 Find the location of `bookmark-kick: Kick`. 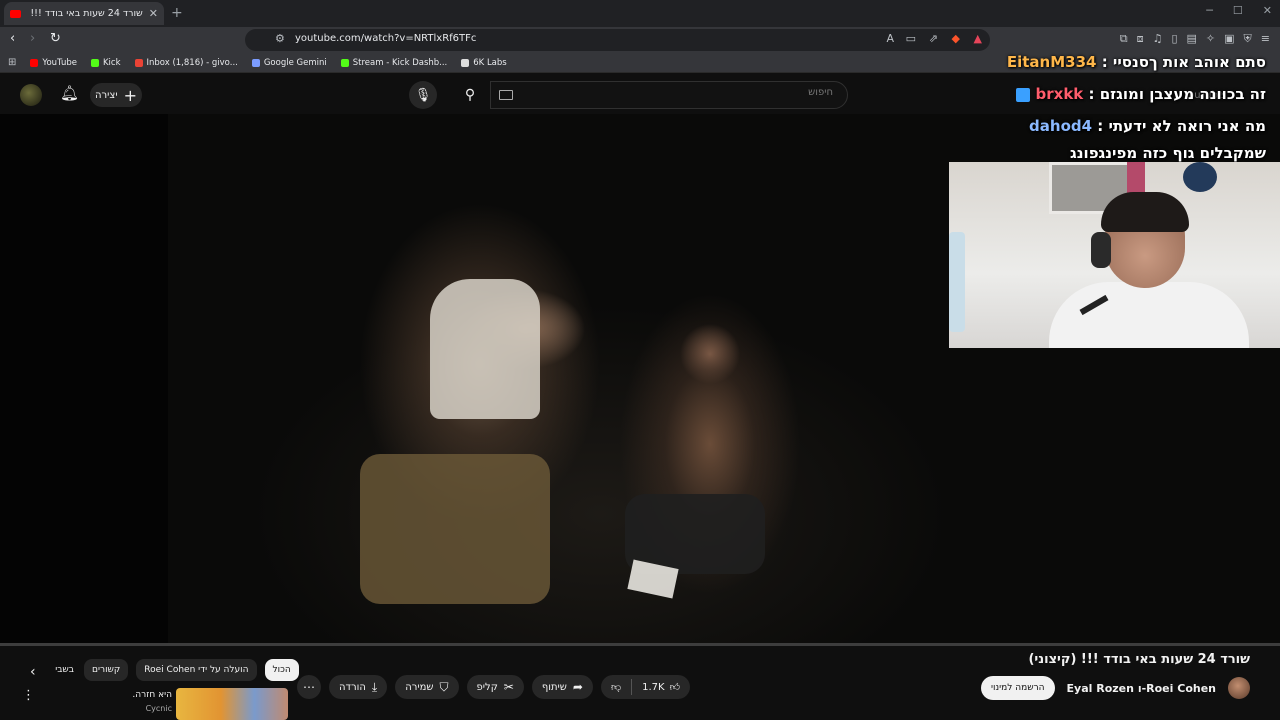

bookmark-kick: Kick is located at coordinates (105, 63).